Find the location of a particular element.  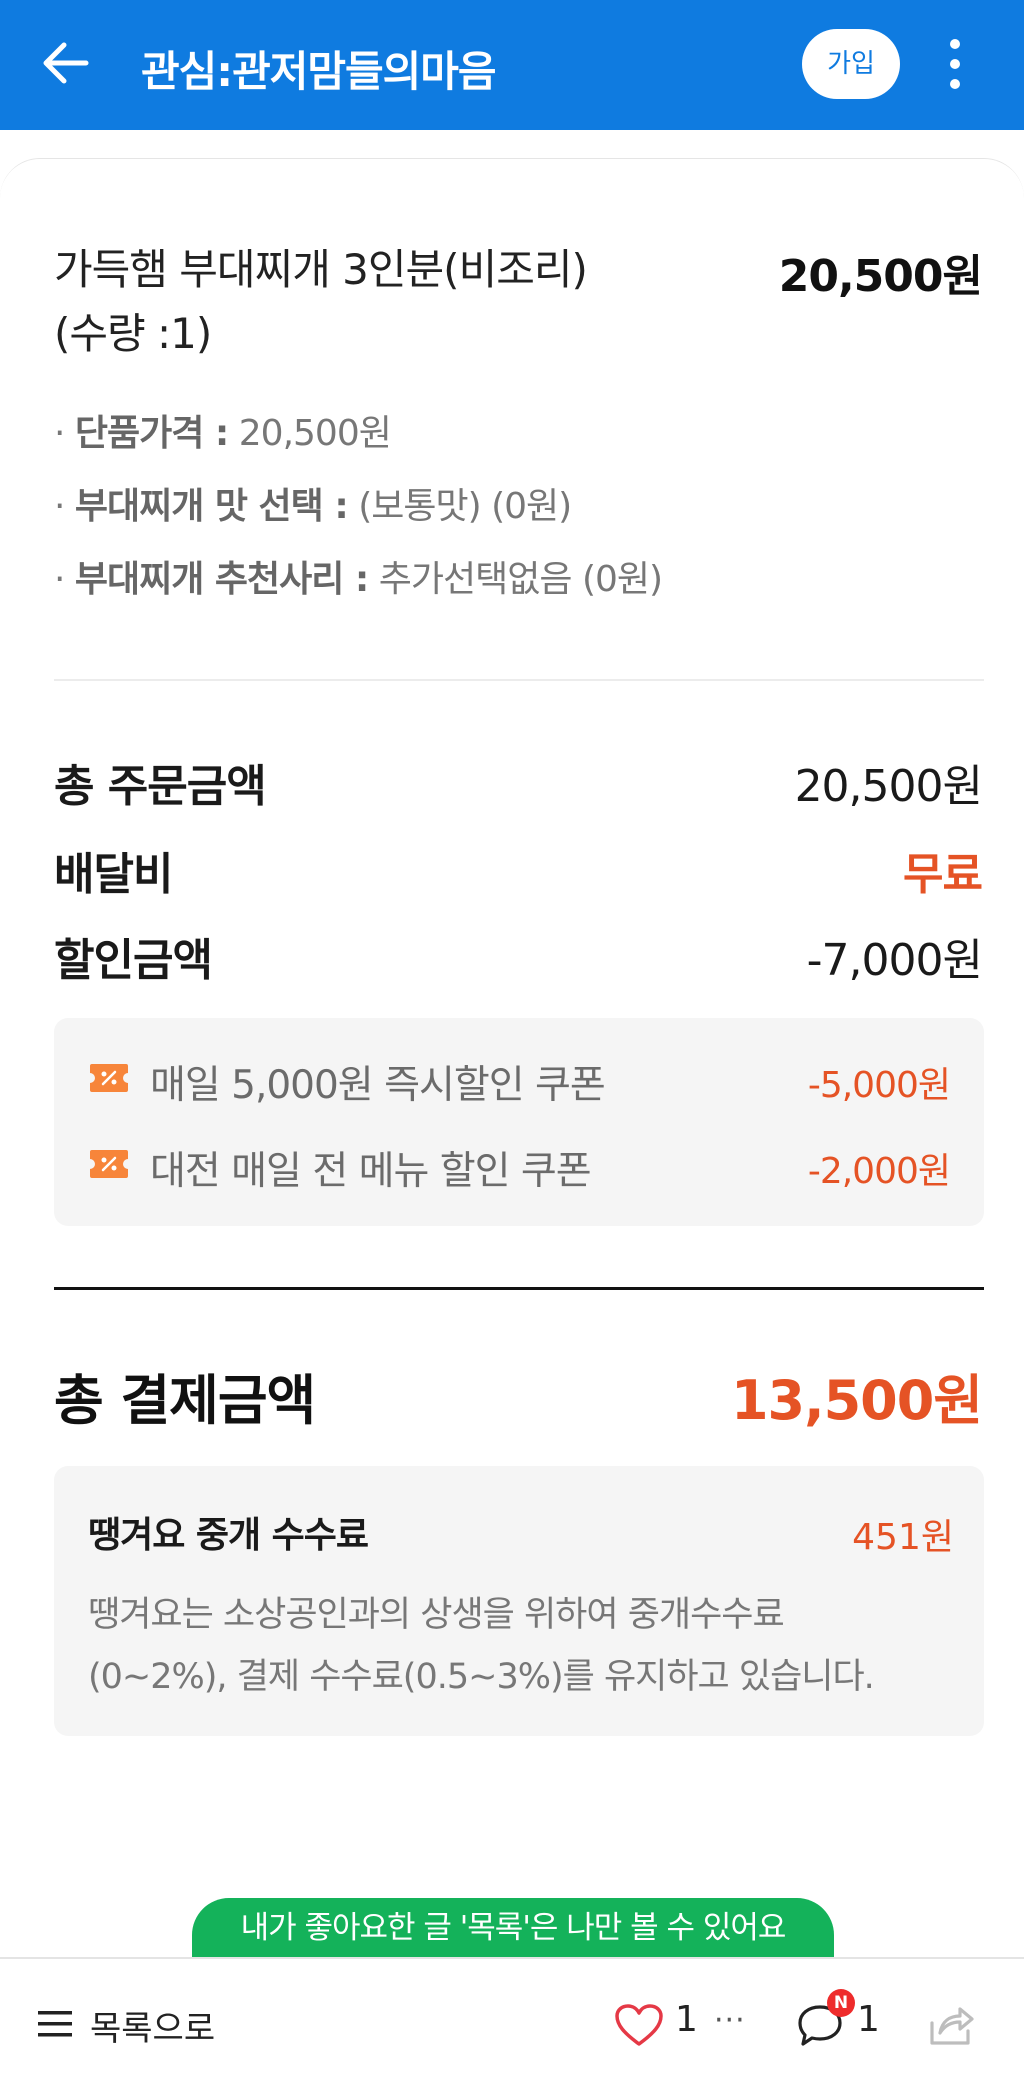

option-value: 20,500원 is located at coordinates (315, 433).